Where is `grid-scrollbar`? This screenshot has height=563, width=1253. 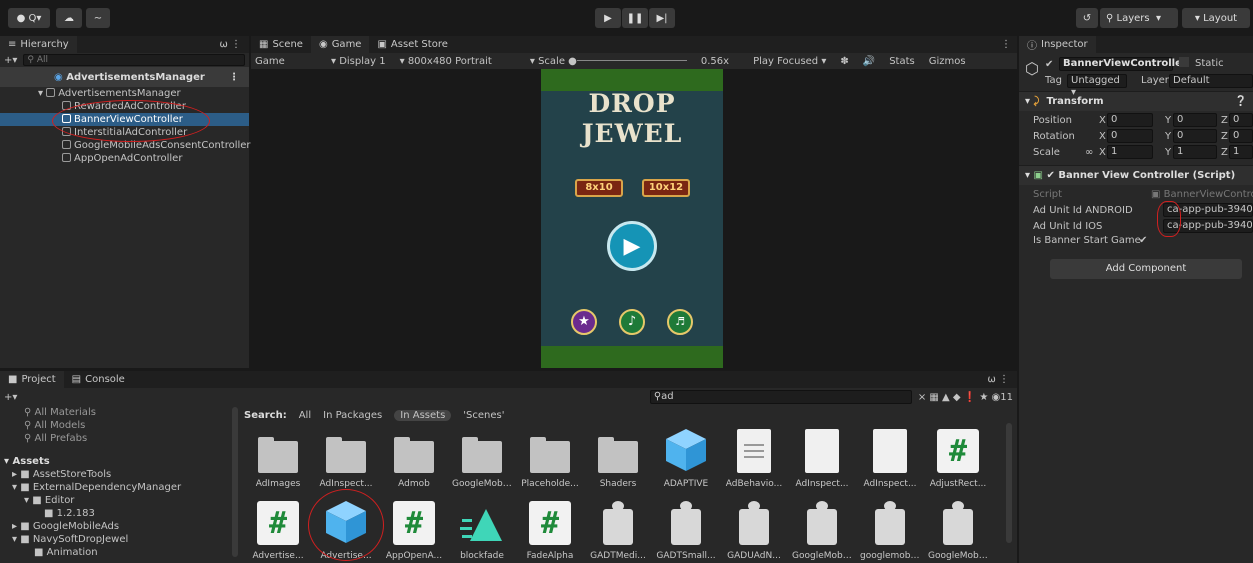
grid-scrollbar is located at coordinates (1009, 483).